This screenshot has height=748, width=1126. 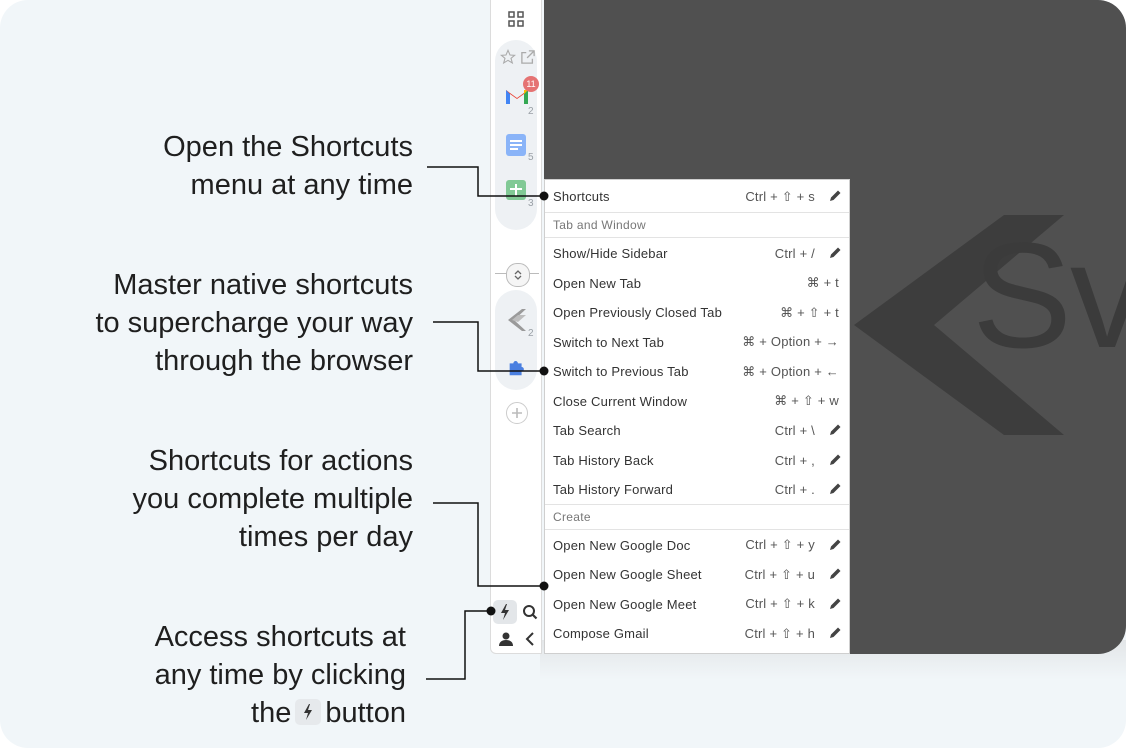 I want to click on shortcut-keys: ⌘ + Option + ←, so click(x=790, y=371).